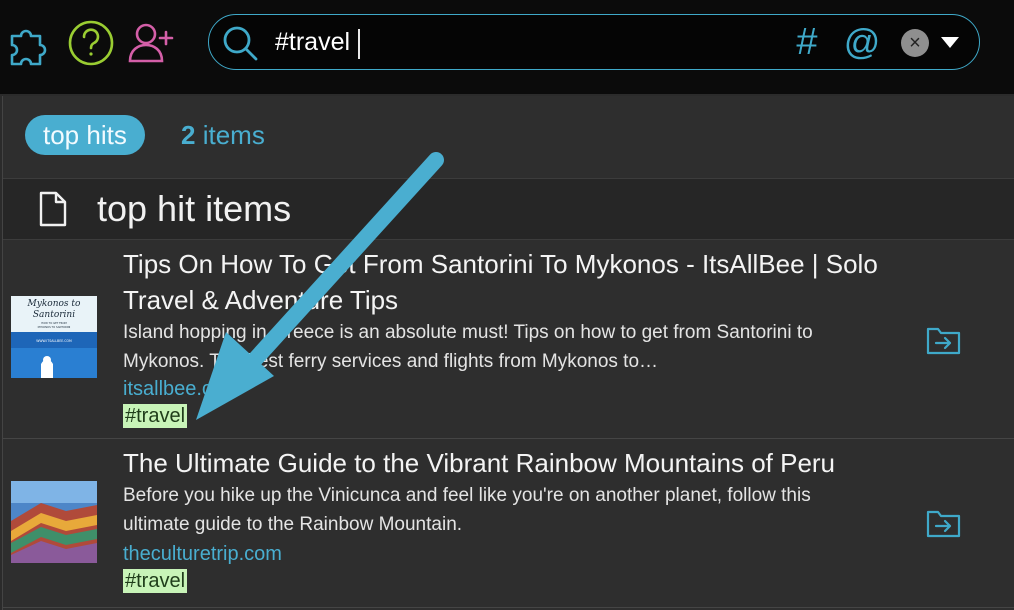  Describe the element at coordinates (151, 43) in the screenshot. I see `add-user-icon` at that location.